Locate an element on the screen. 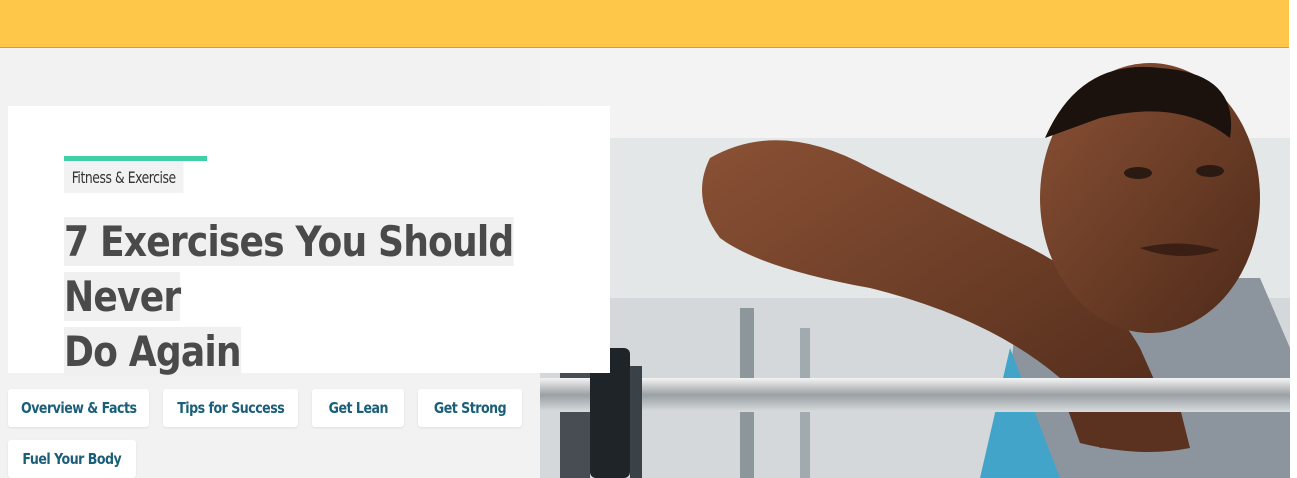 This screenshot has width=1297, height=478. nav-link-get-strong: Get Strong is located at coordinates (470, 408).